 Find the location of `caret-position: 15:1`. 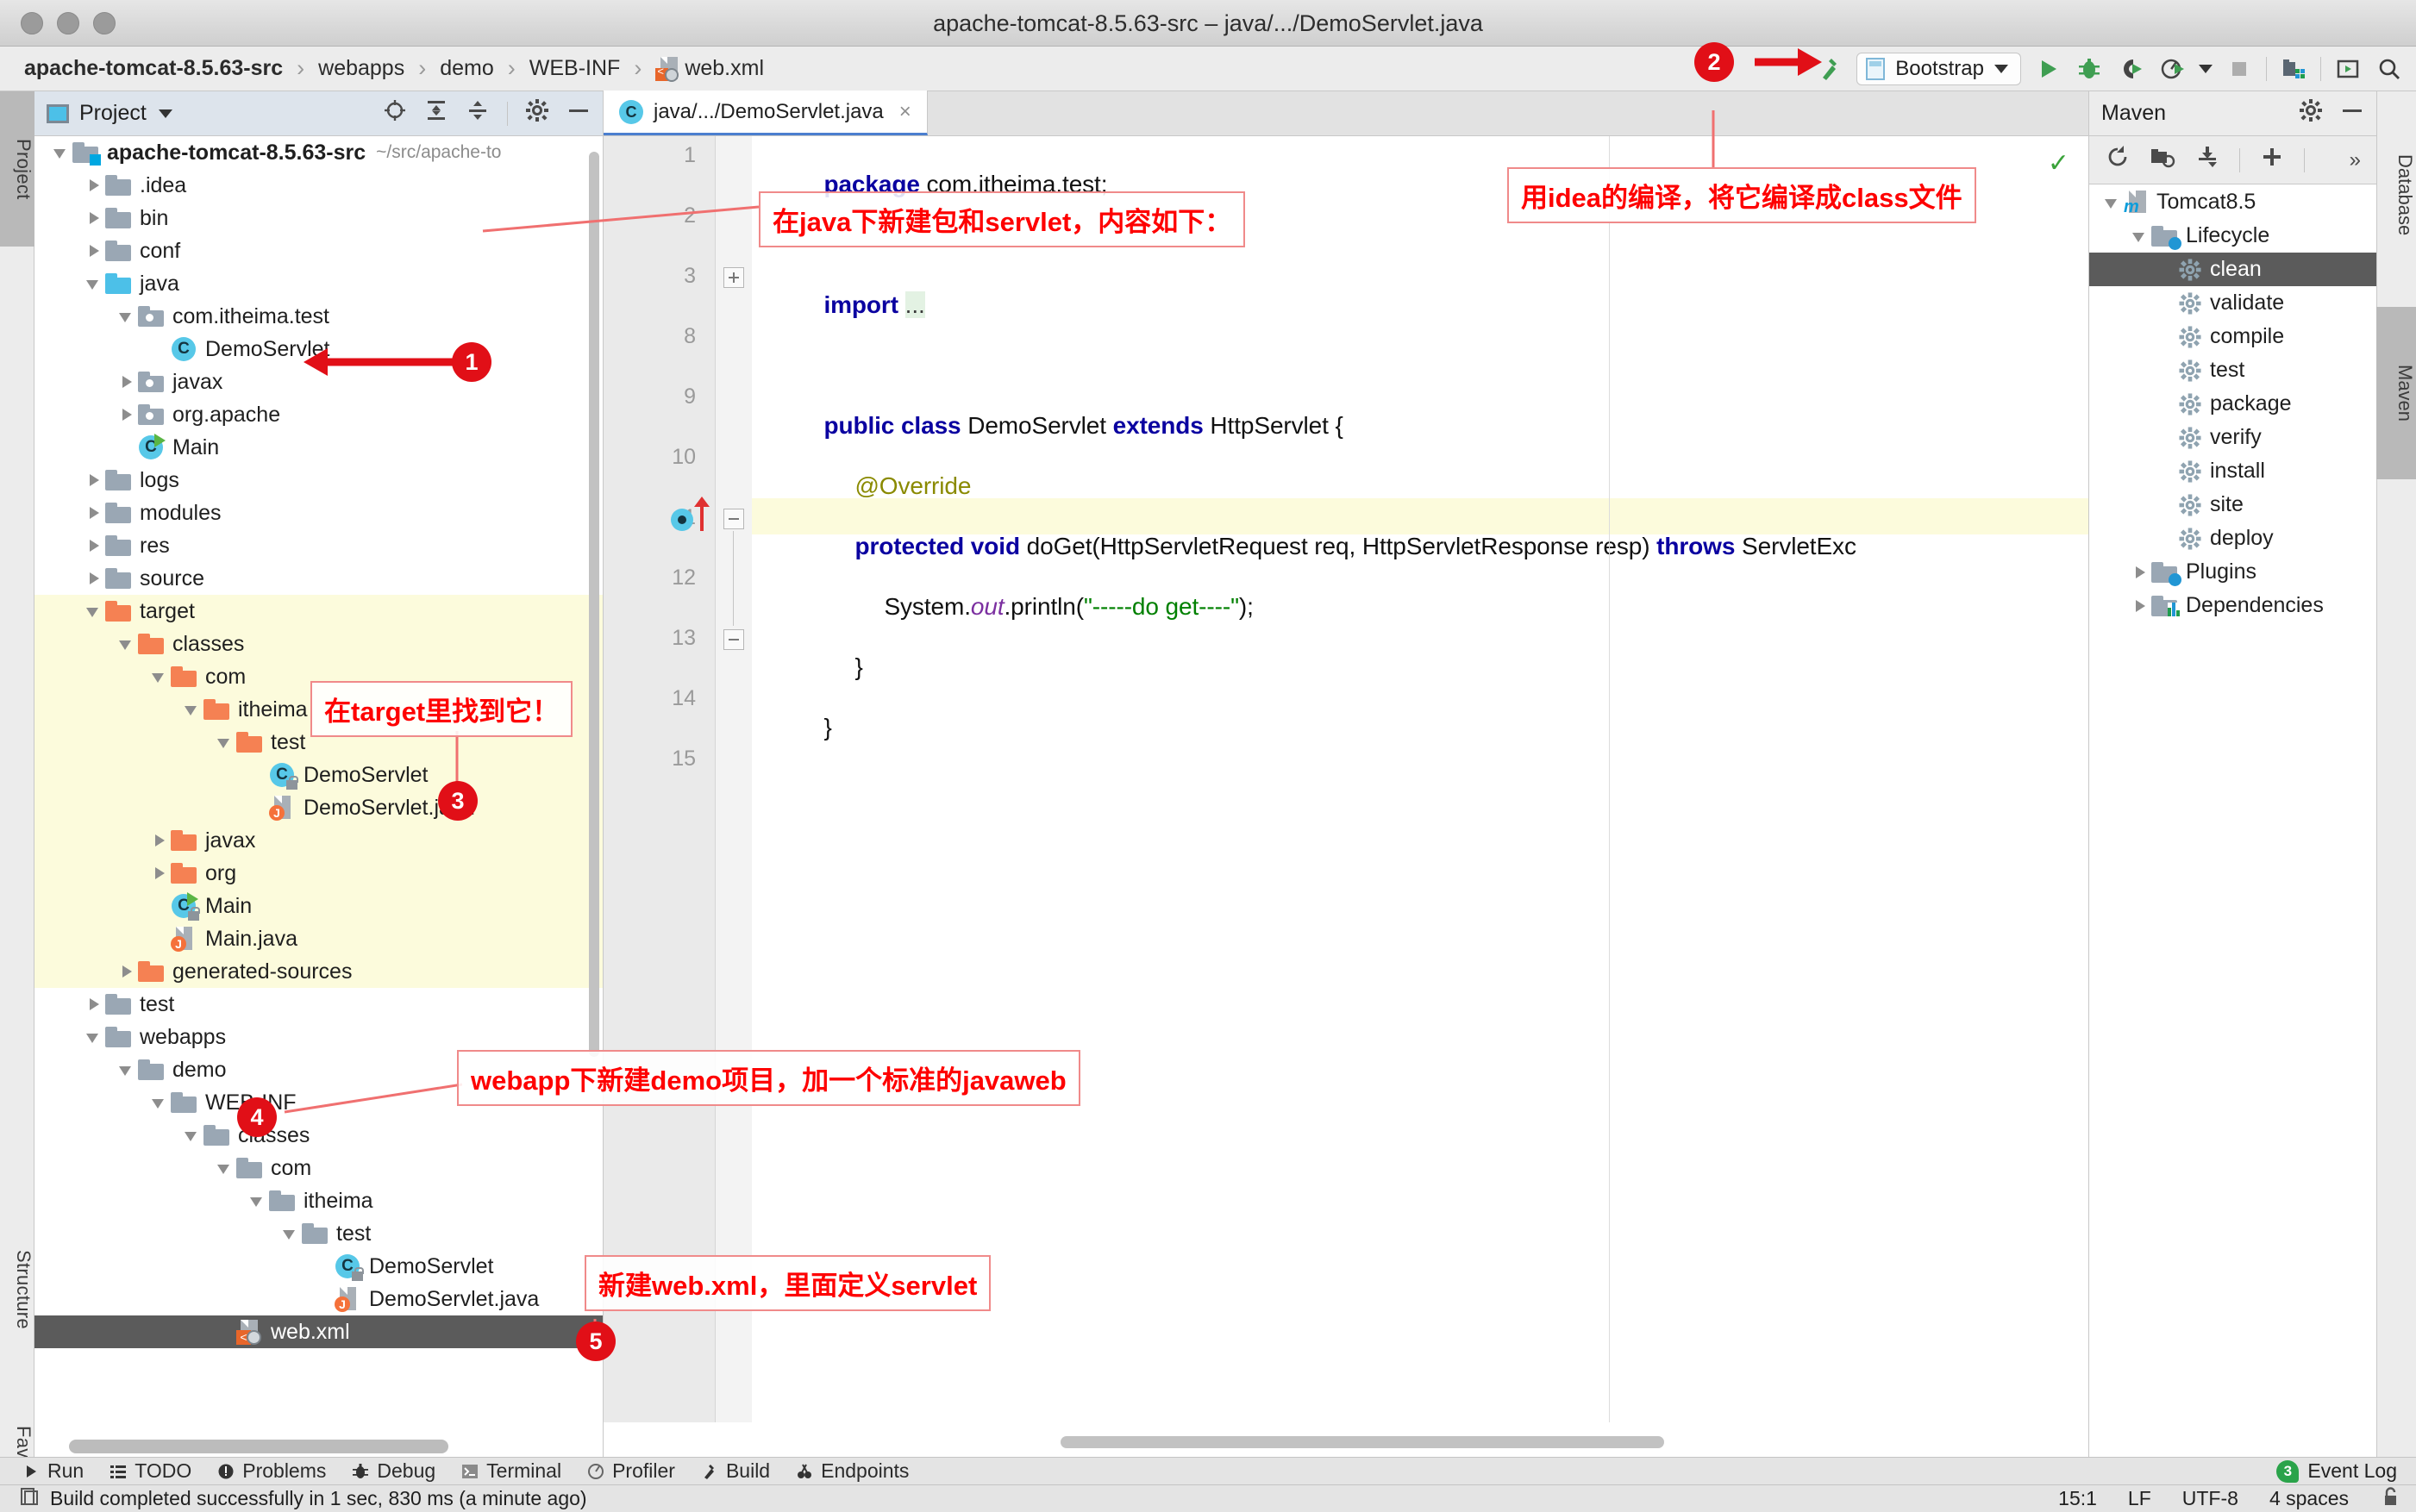

caret-position: 15:1 is located at coordinates (2077, 1498).